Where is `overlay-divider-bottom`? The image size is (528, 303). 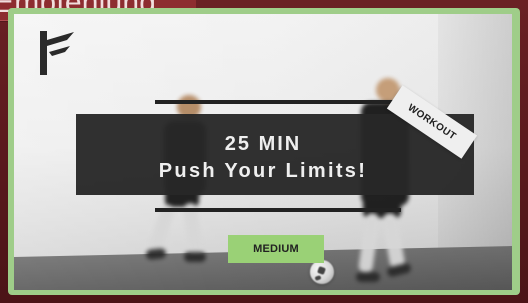
overlay-divider-bottom is located at coordinates (278, 210).